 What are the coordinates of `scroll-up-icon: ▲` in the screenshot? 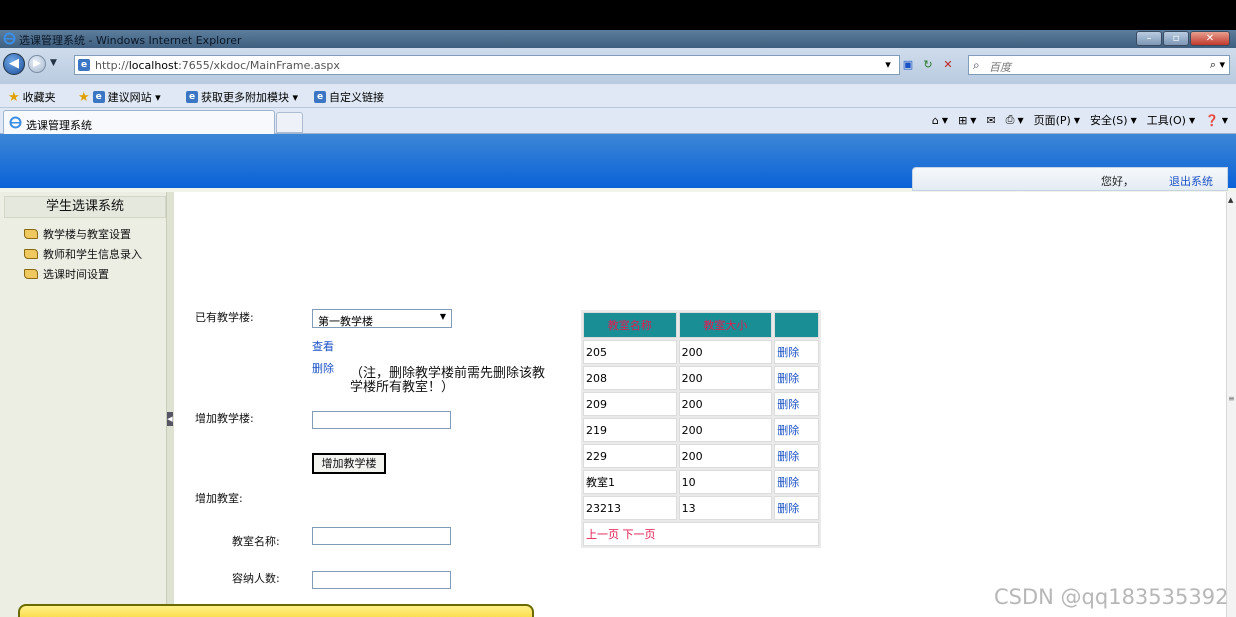 It's located at (1230, 200).